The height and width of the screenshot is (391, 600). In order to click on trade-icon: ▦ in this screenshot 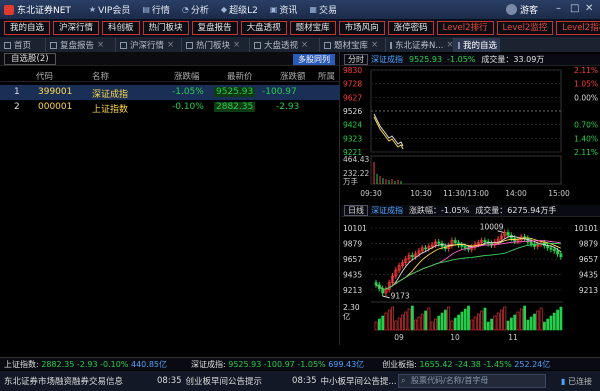, I will do `click(313, 9)`.